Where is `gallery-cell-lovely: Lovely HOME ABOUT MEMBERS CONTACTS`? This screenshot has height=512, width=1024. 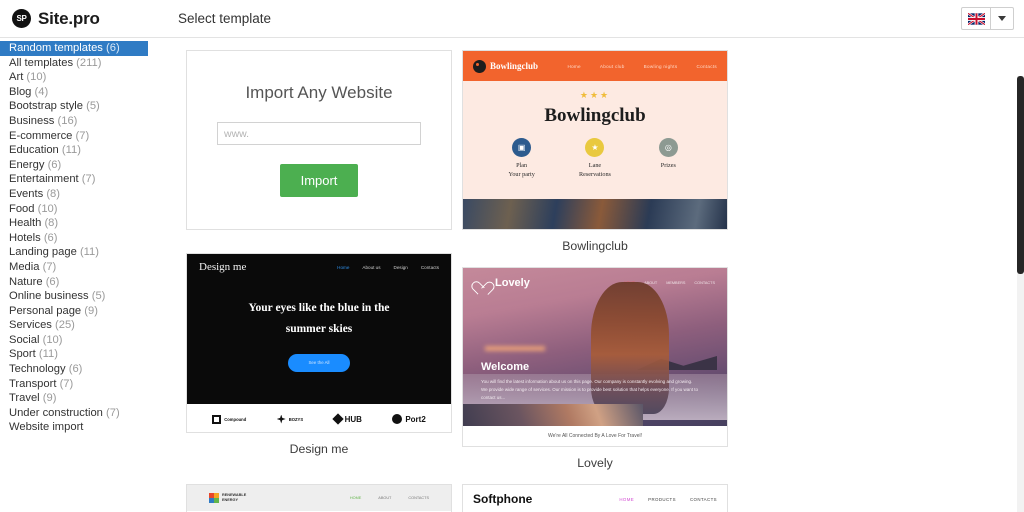 gallery-cell-lovely: Lovely HOME ABOUT MEMBERS CONTACTS is located at coordinates (595, 368).